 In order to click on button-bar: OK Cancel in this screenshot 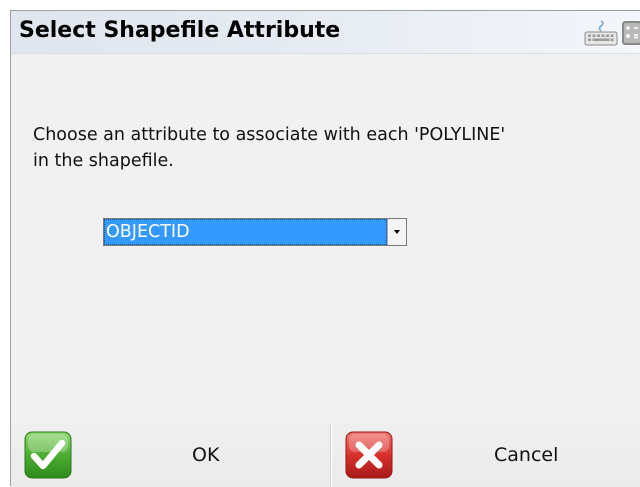, I will do `click(325, 455)`.